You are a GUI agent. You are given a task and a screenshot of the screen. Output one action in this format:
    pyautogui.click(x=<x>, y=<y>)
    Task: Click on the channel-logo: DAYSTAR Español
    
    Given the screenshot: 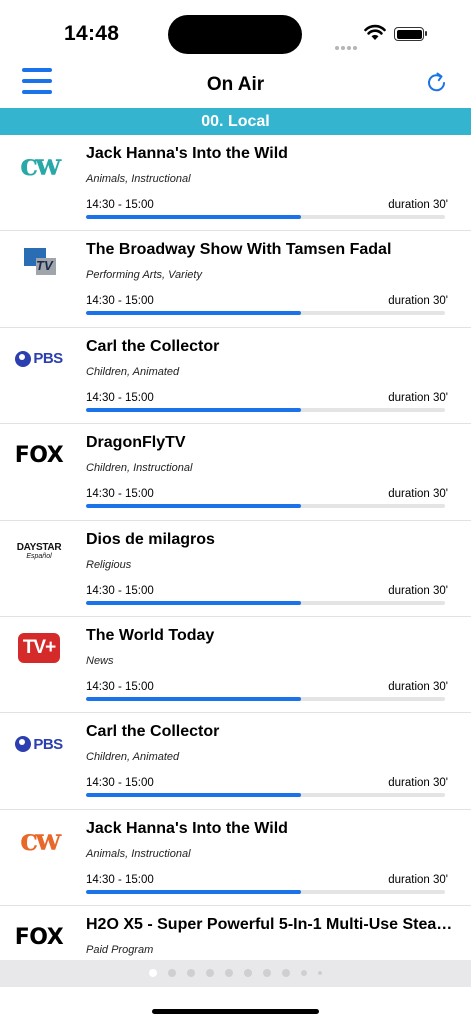 What is the action you would take?
    pyautogui.click(x=39, y=552)
    